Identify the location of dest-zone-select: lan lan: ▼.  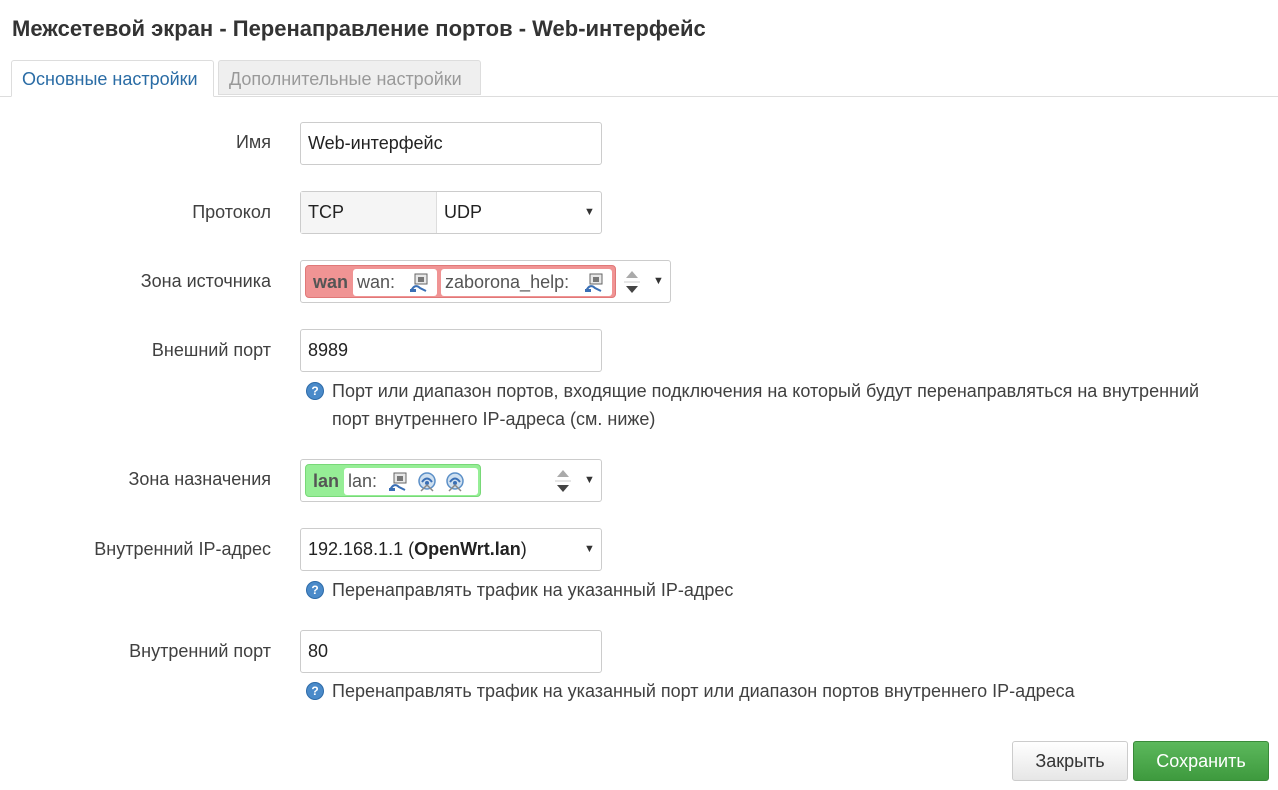
(451, 480).